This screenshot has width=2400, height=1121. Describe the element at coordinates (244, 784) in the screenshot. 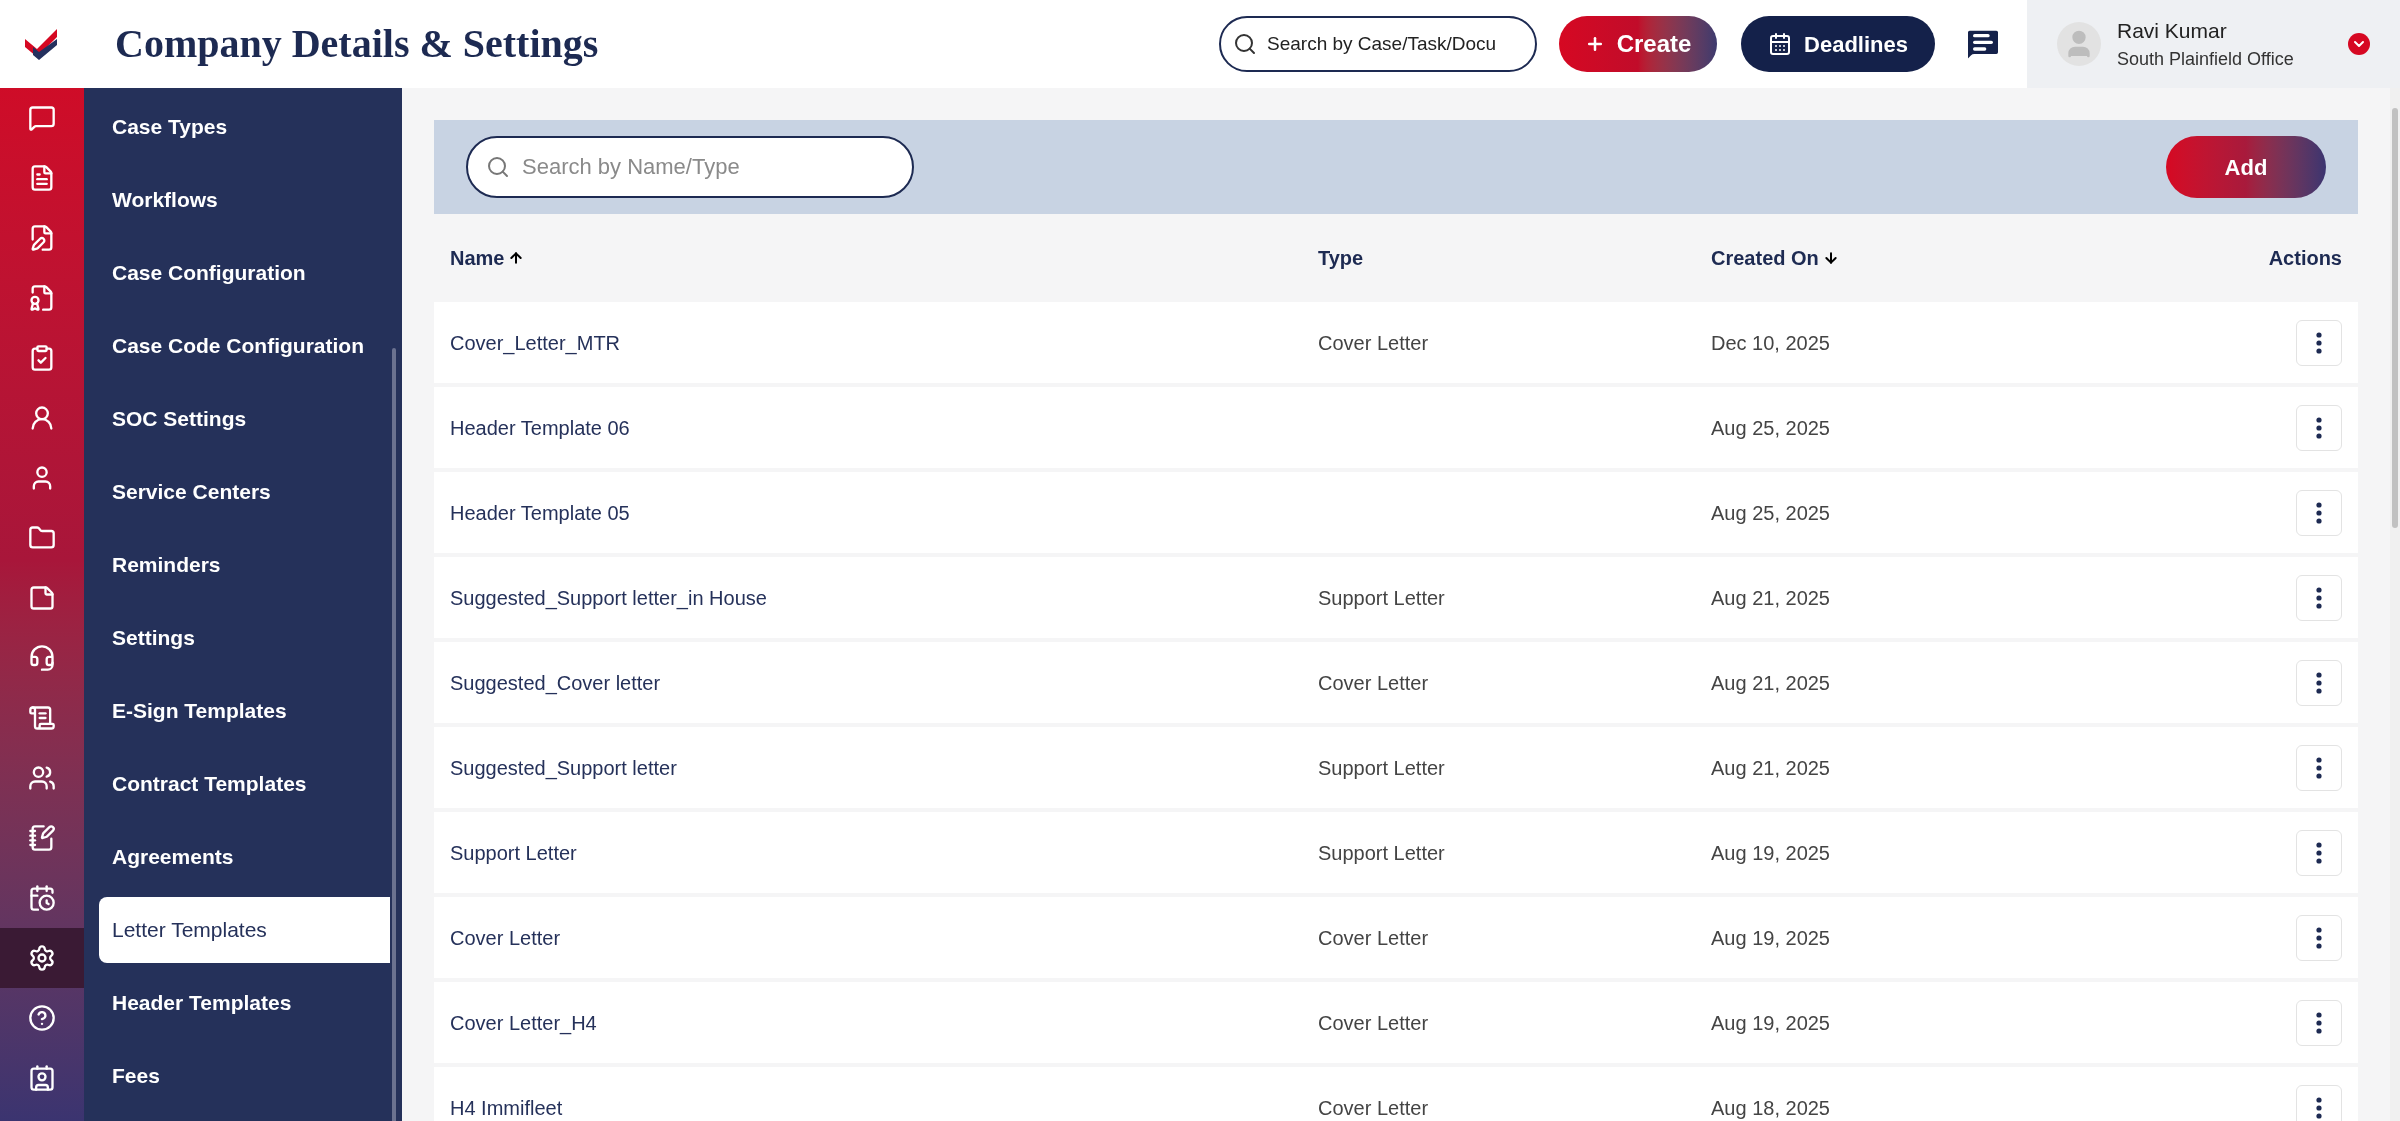

I see `sidebar-item: Contract Templates` at that location.